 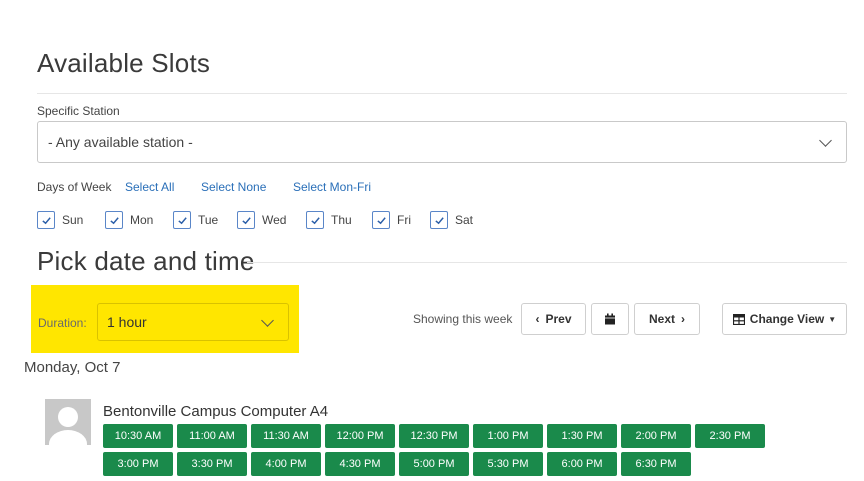 I want to click on section-divider, so click(x=547, y=262).